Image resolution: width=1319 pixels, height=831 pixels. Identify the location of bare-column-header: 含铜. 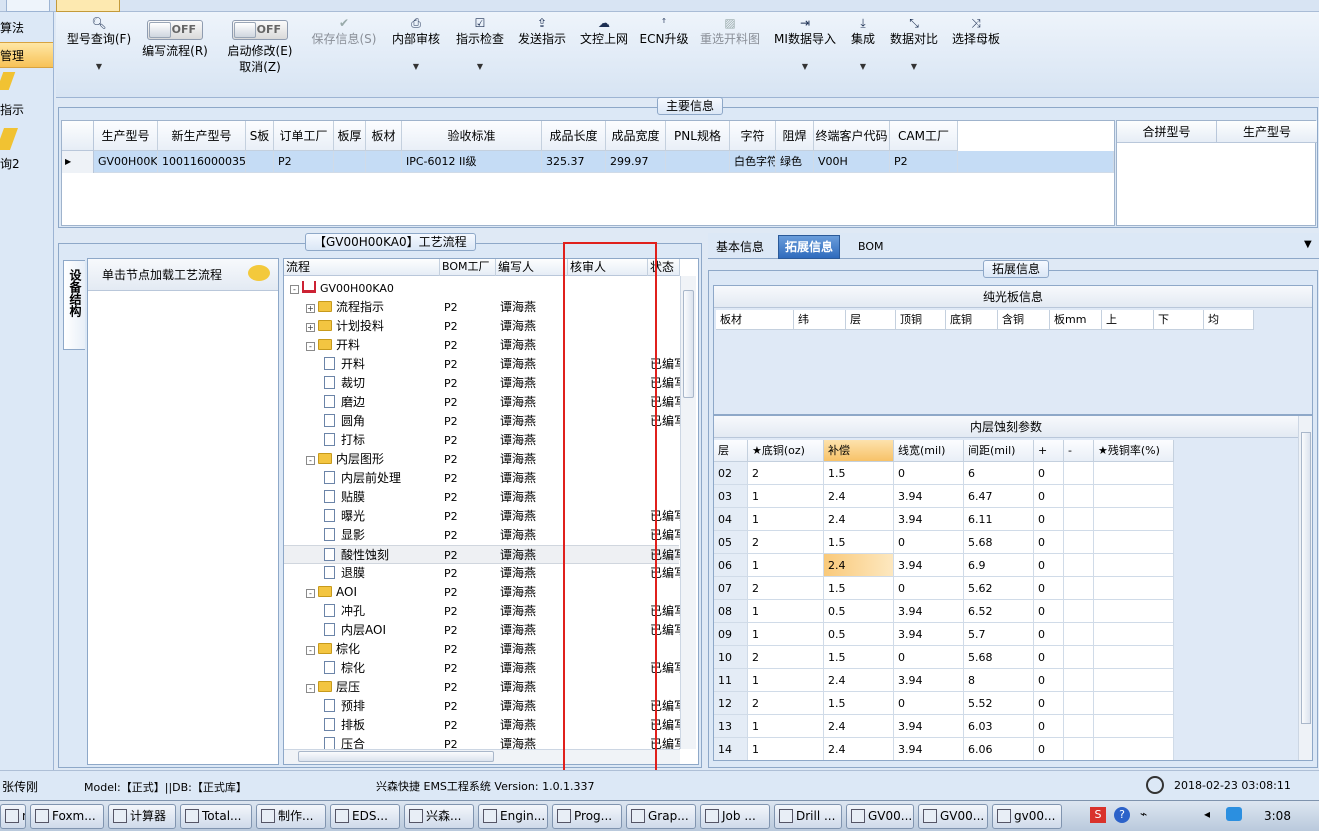
(1024, 320).